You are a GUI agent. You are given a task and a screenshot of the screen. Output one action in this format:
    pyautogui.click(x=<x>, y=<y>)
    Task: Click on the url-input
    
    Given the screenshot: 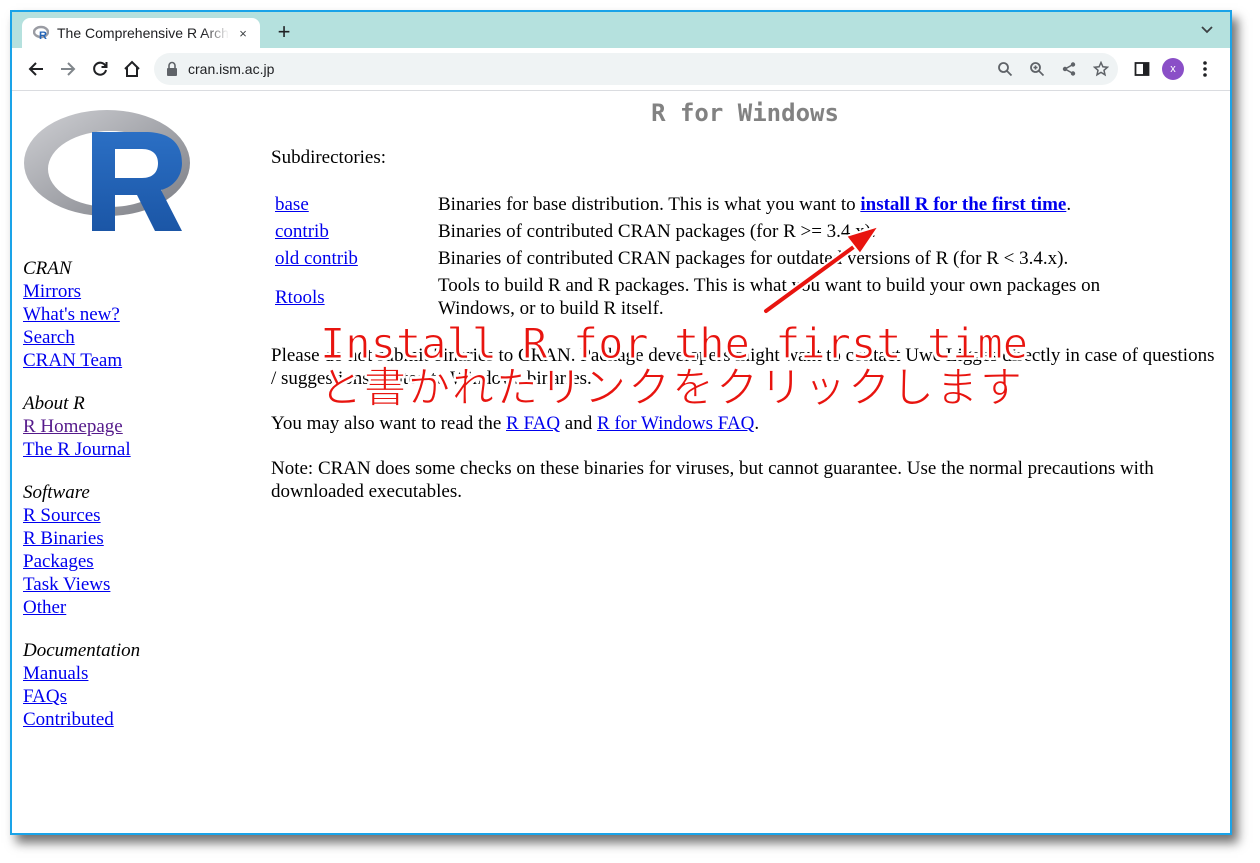 What is the action you would take?
    pyautogui.click(x=578, y=69)
    